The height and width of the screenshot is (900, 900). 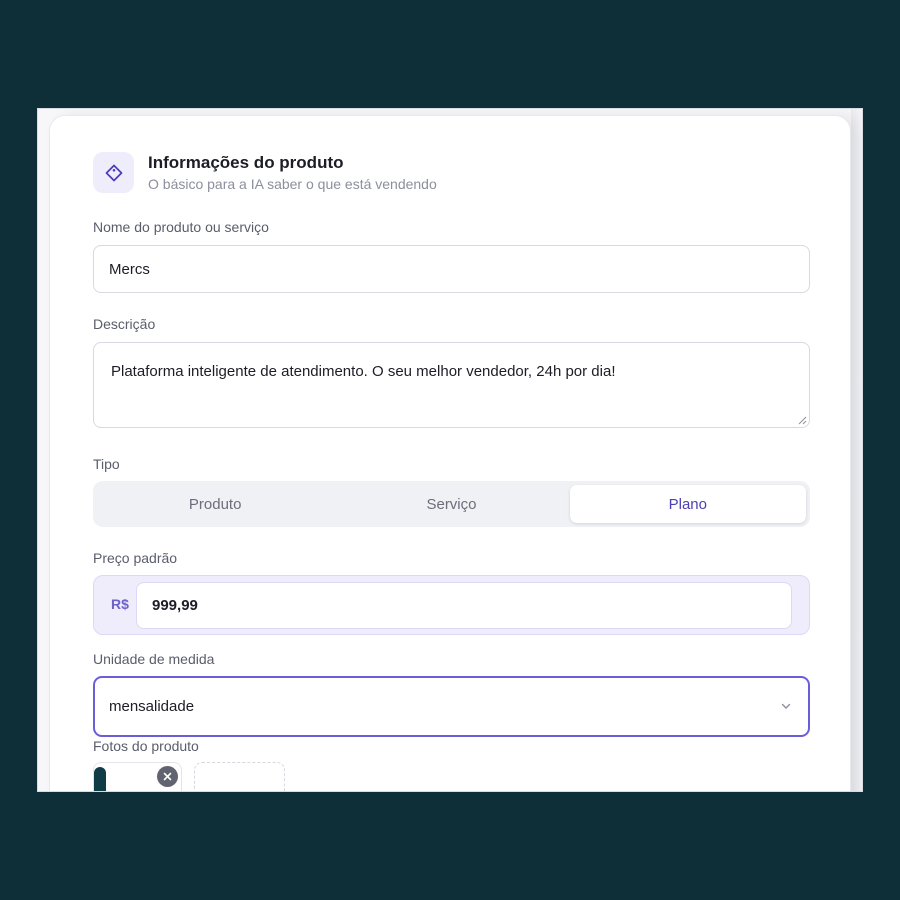 I want to click on type-label: Tipo, so click(x=106, y=464).